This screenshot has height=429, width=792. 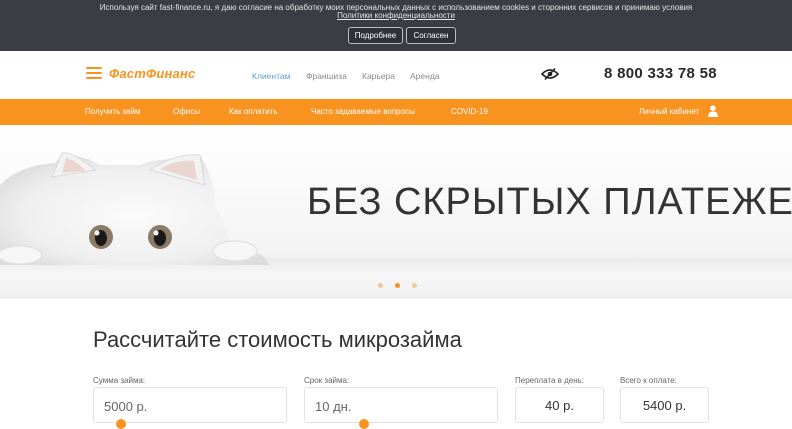 I want to click on nav-rent: Аренда, so click(x=425, y=76).